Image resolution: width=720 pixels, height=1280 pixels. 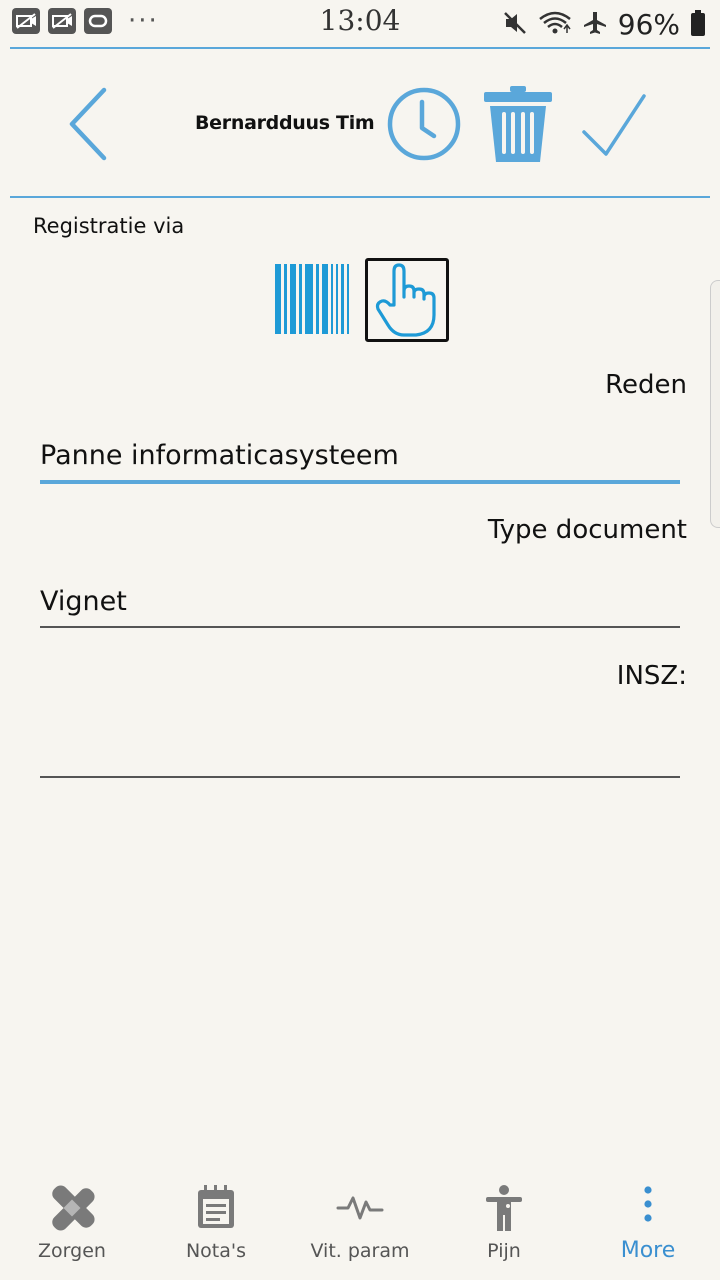 I want to click on header-top-divider, so click(x=360, y=48).